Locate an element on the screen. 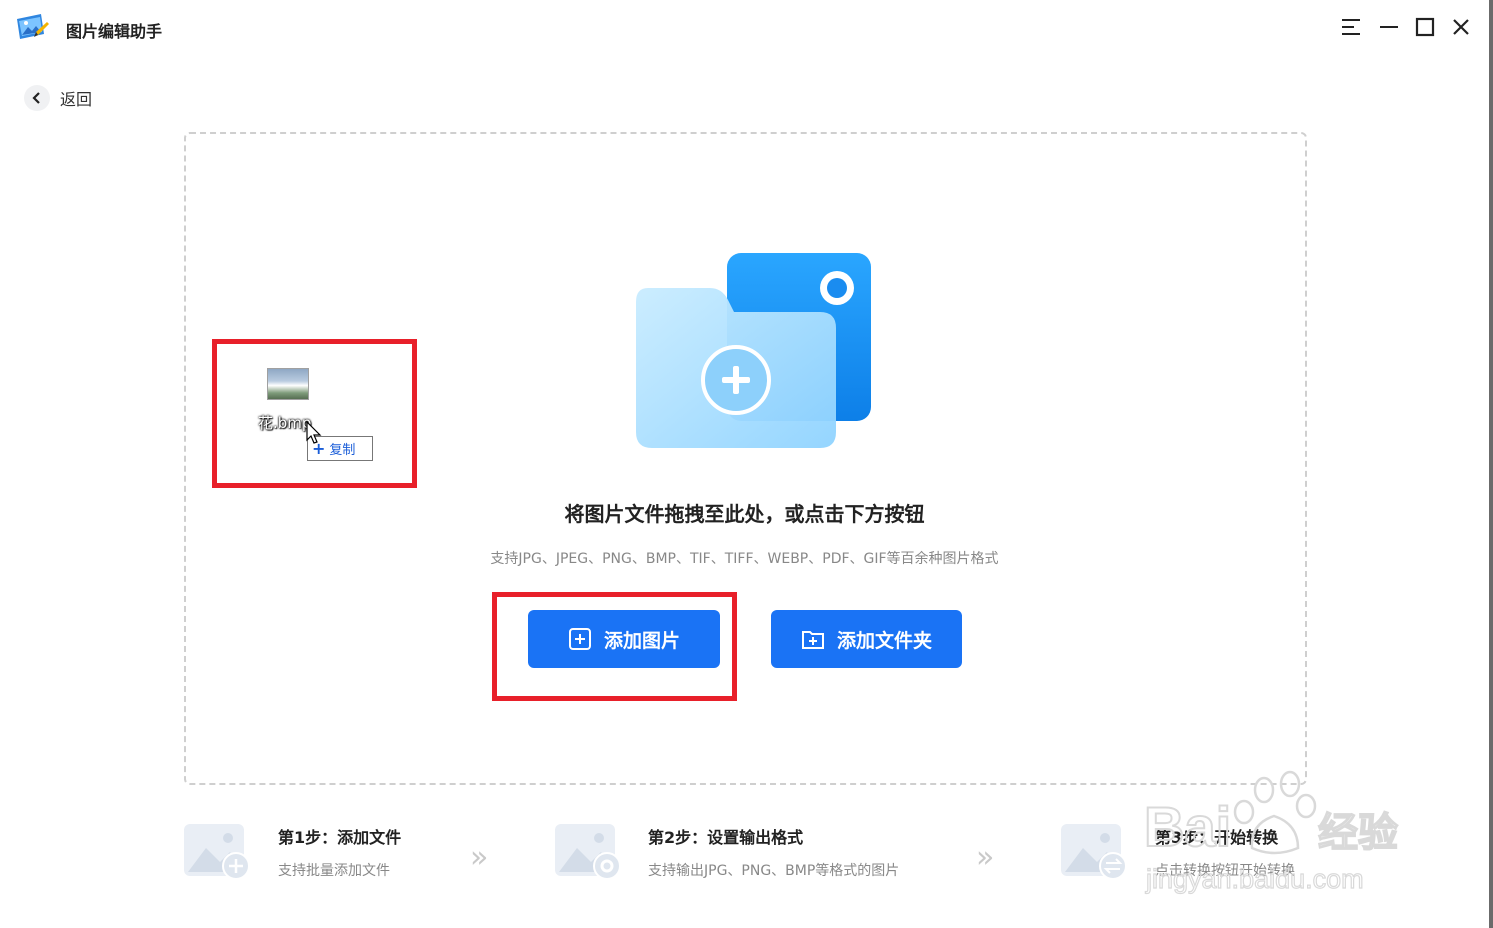 Image resolution: width=1493 pixels, height=928 pixels. folder-illustration-icon is located at coordinates (753, 350).